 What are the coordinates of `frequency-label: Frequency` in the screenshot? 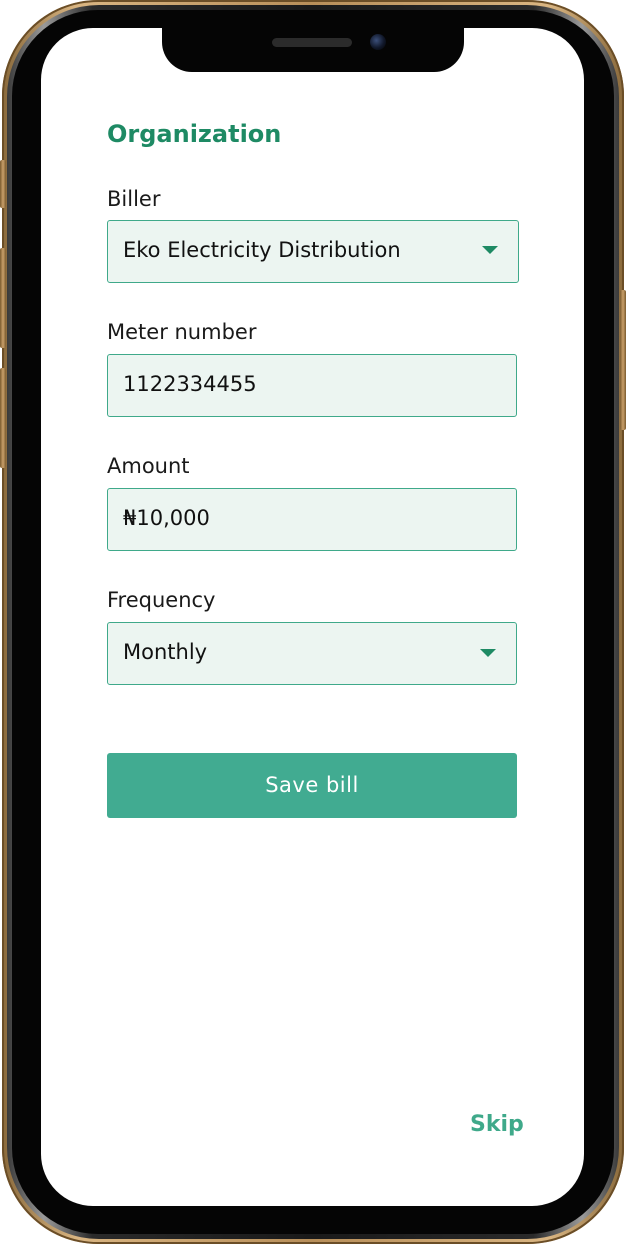 It's located at (161, 600).